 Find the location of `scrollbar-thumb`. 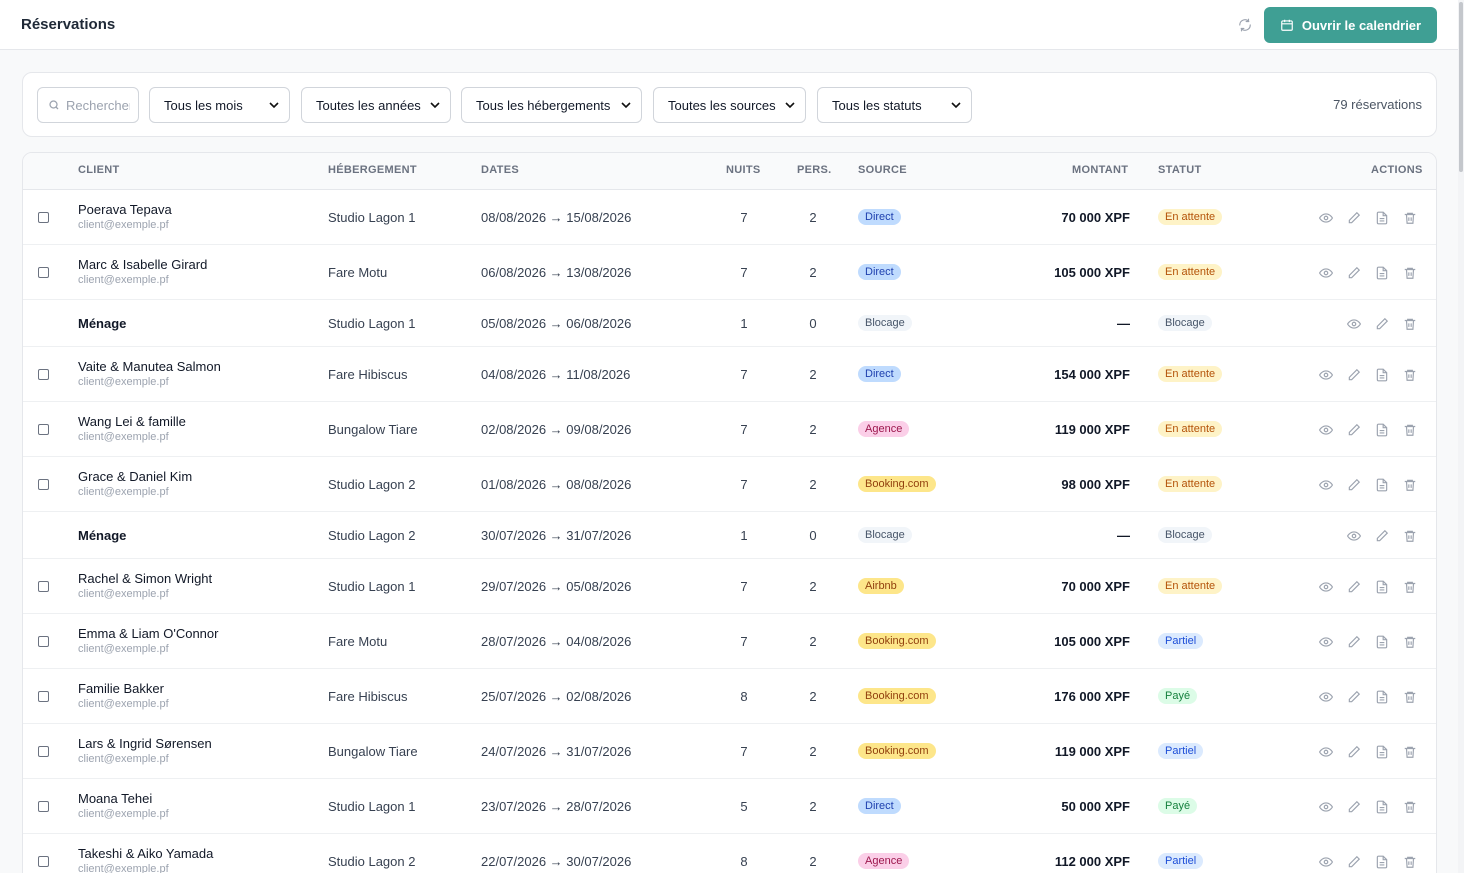

scrollbar-thumb is located at coordinates (1461, 87).